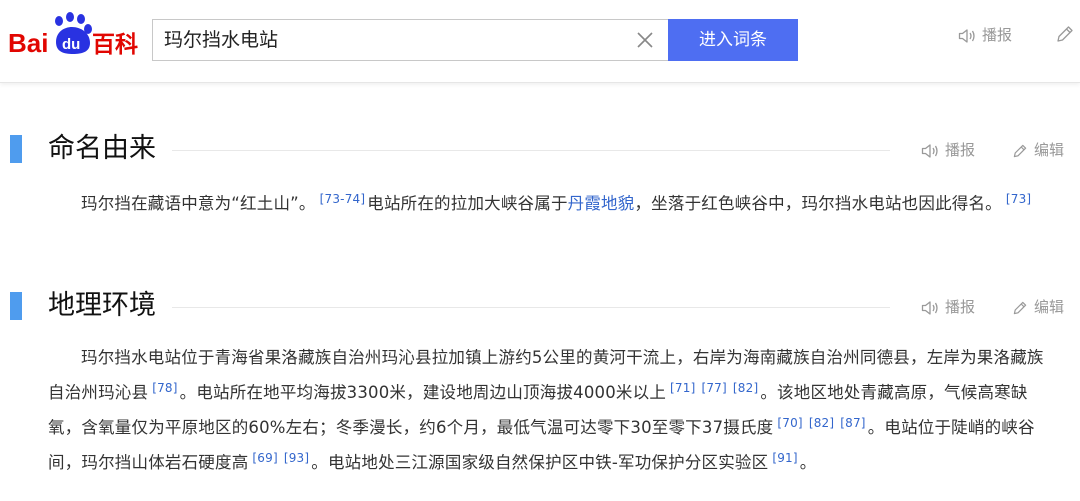 The width and height of the screenshot is (1080, 501). What do you see at coordinates (410, 40) in the screenshot?
I see `search-input: 玛尔挡水电站` at bounding box center [410, 40].